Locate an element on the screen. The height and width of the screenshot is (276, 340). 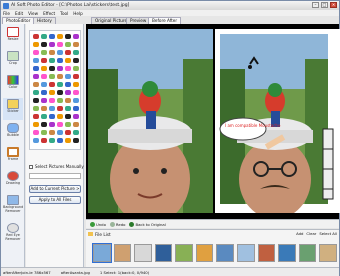
redo-button: Redo is located at coordinates (117, 224).